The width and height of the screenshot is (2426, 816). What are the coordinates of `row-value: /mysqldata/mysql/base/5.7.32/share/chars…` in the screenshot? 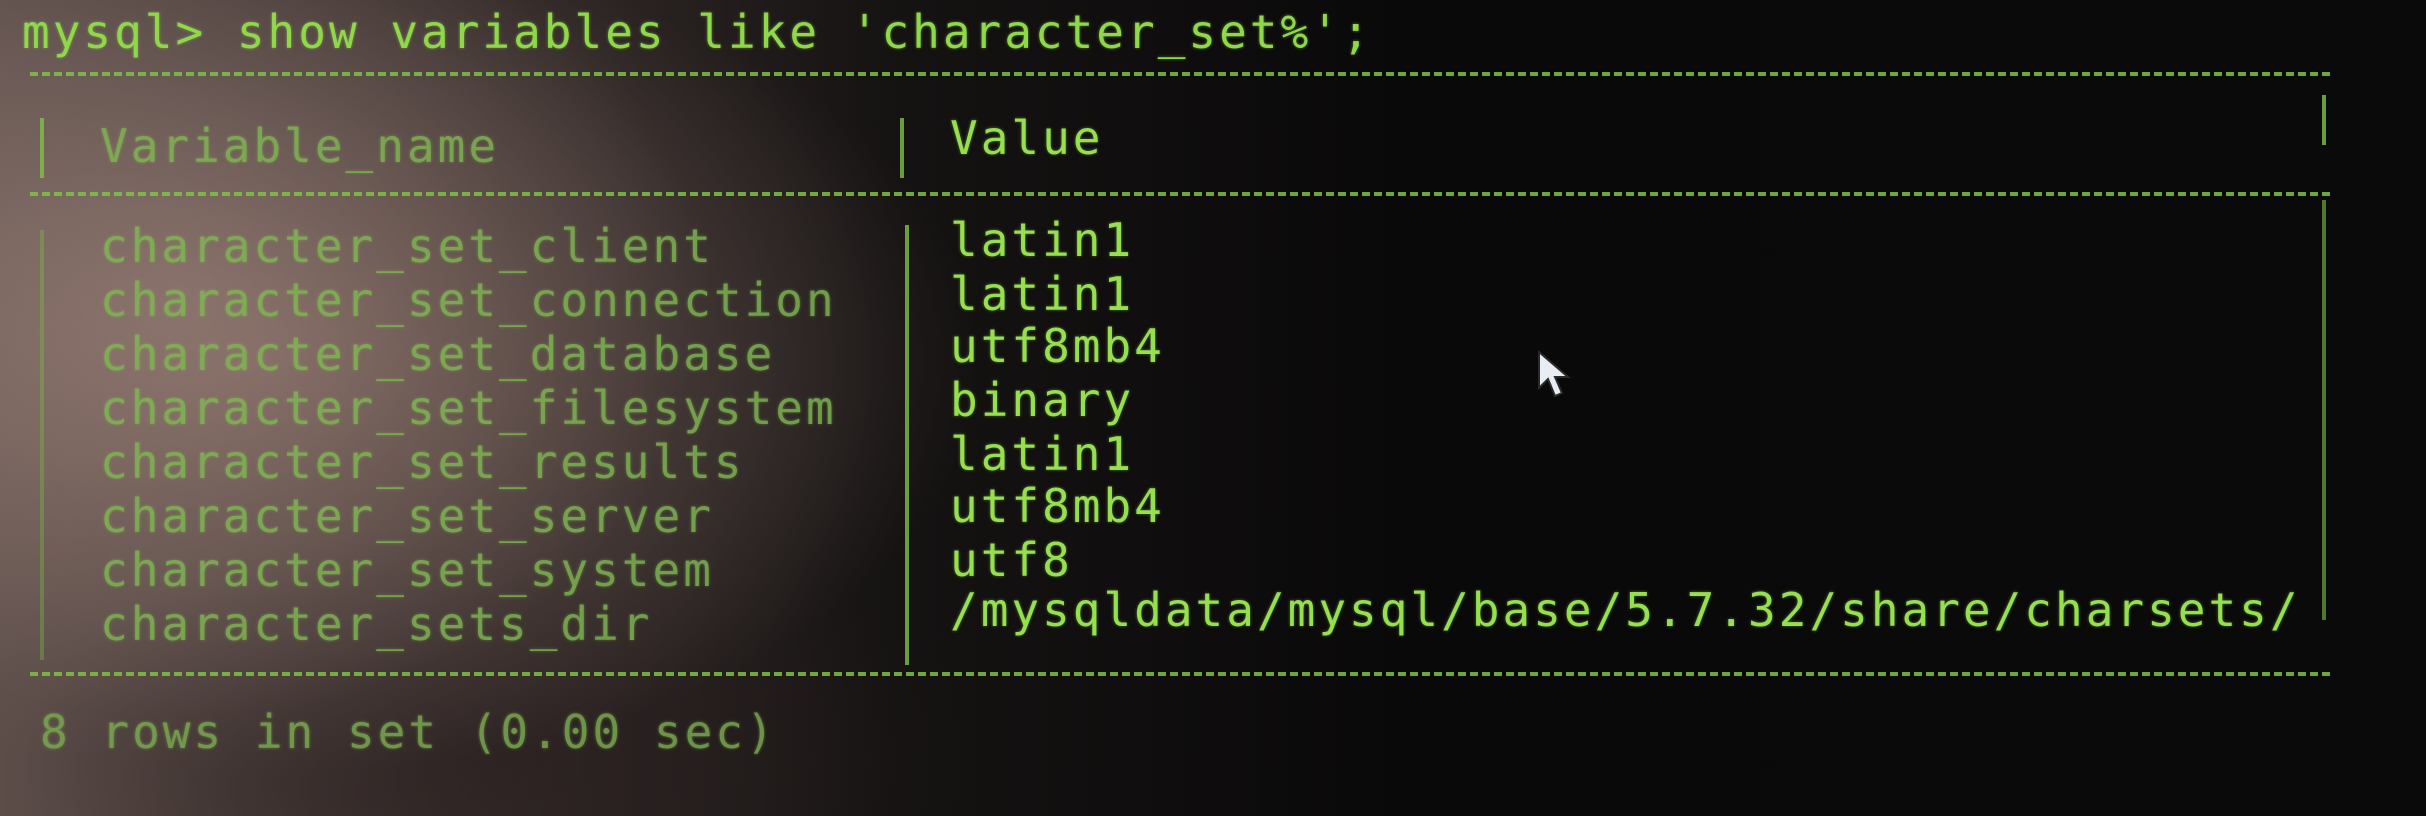 It's located at (1625, 610).